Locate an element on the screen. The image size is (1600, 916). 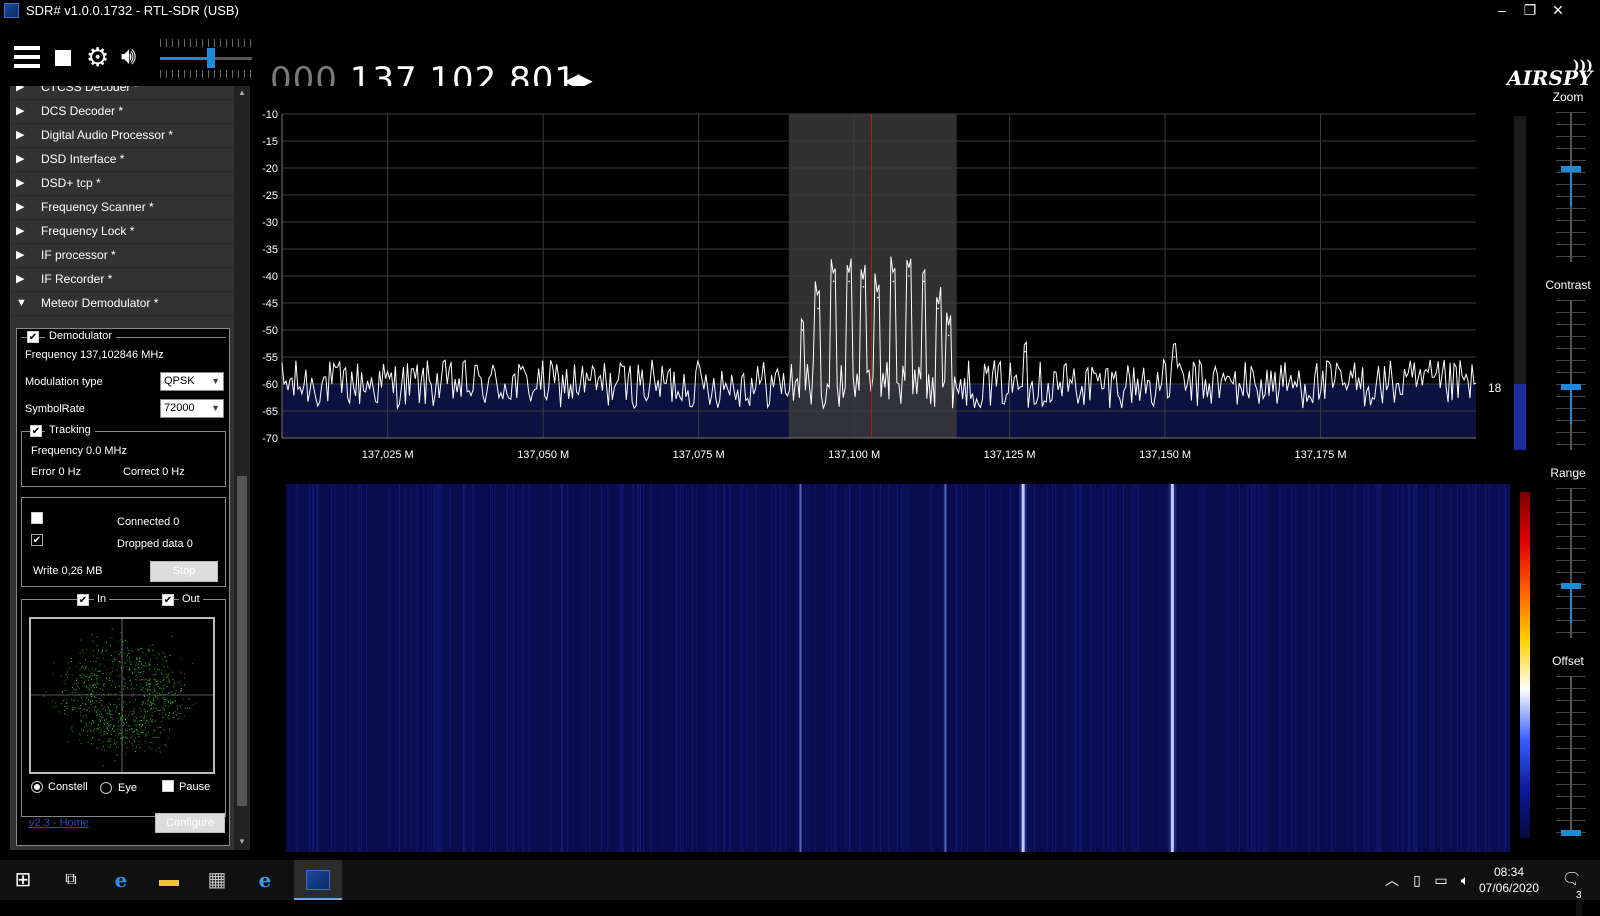
notification-center-icon: 🗨︎ 3 is located at coordinates (1572, 888).